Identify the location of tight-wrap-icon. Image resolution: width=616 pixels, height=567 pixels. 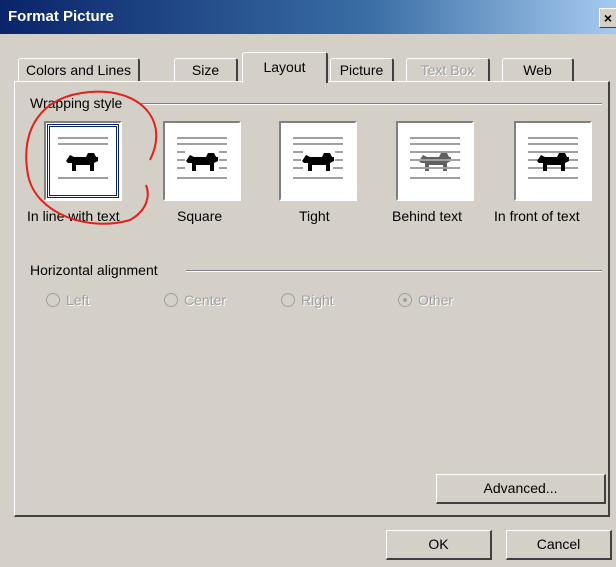
(318, 158).